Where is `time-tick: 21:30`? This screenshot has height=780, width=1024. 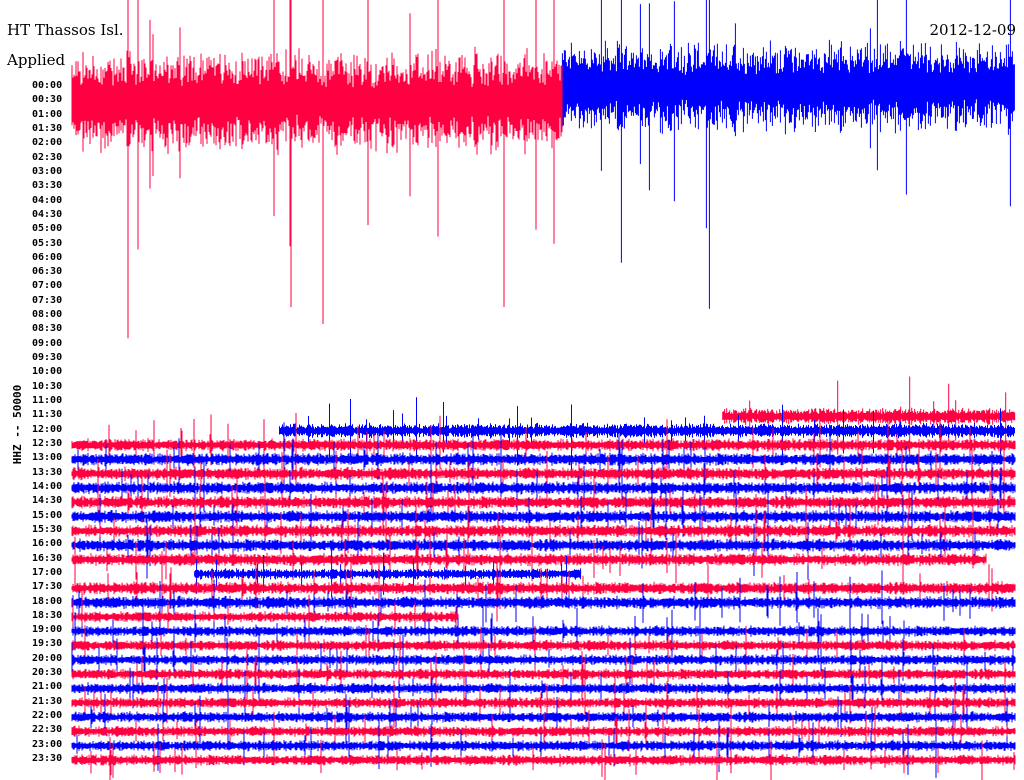 time-tick: 21:30 is located at coordinates (47, 701).